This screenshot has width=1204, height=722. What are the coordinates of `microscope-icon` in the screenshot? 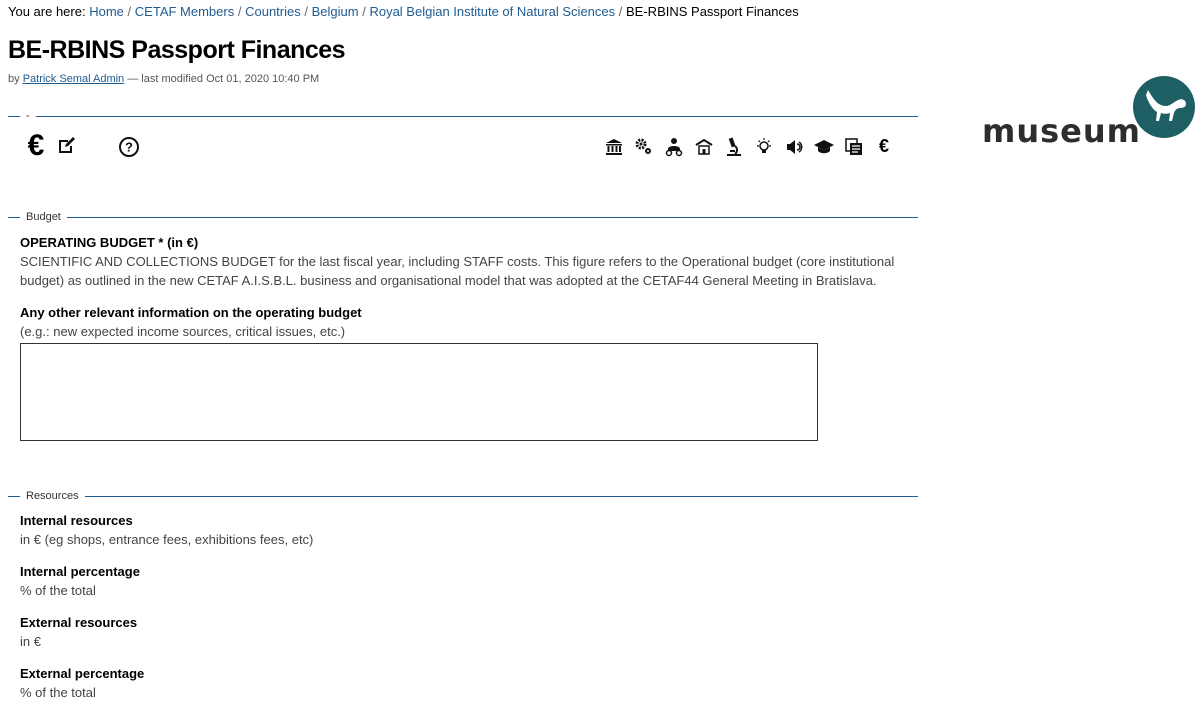 It's located at (734, 147).